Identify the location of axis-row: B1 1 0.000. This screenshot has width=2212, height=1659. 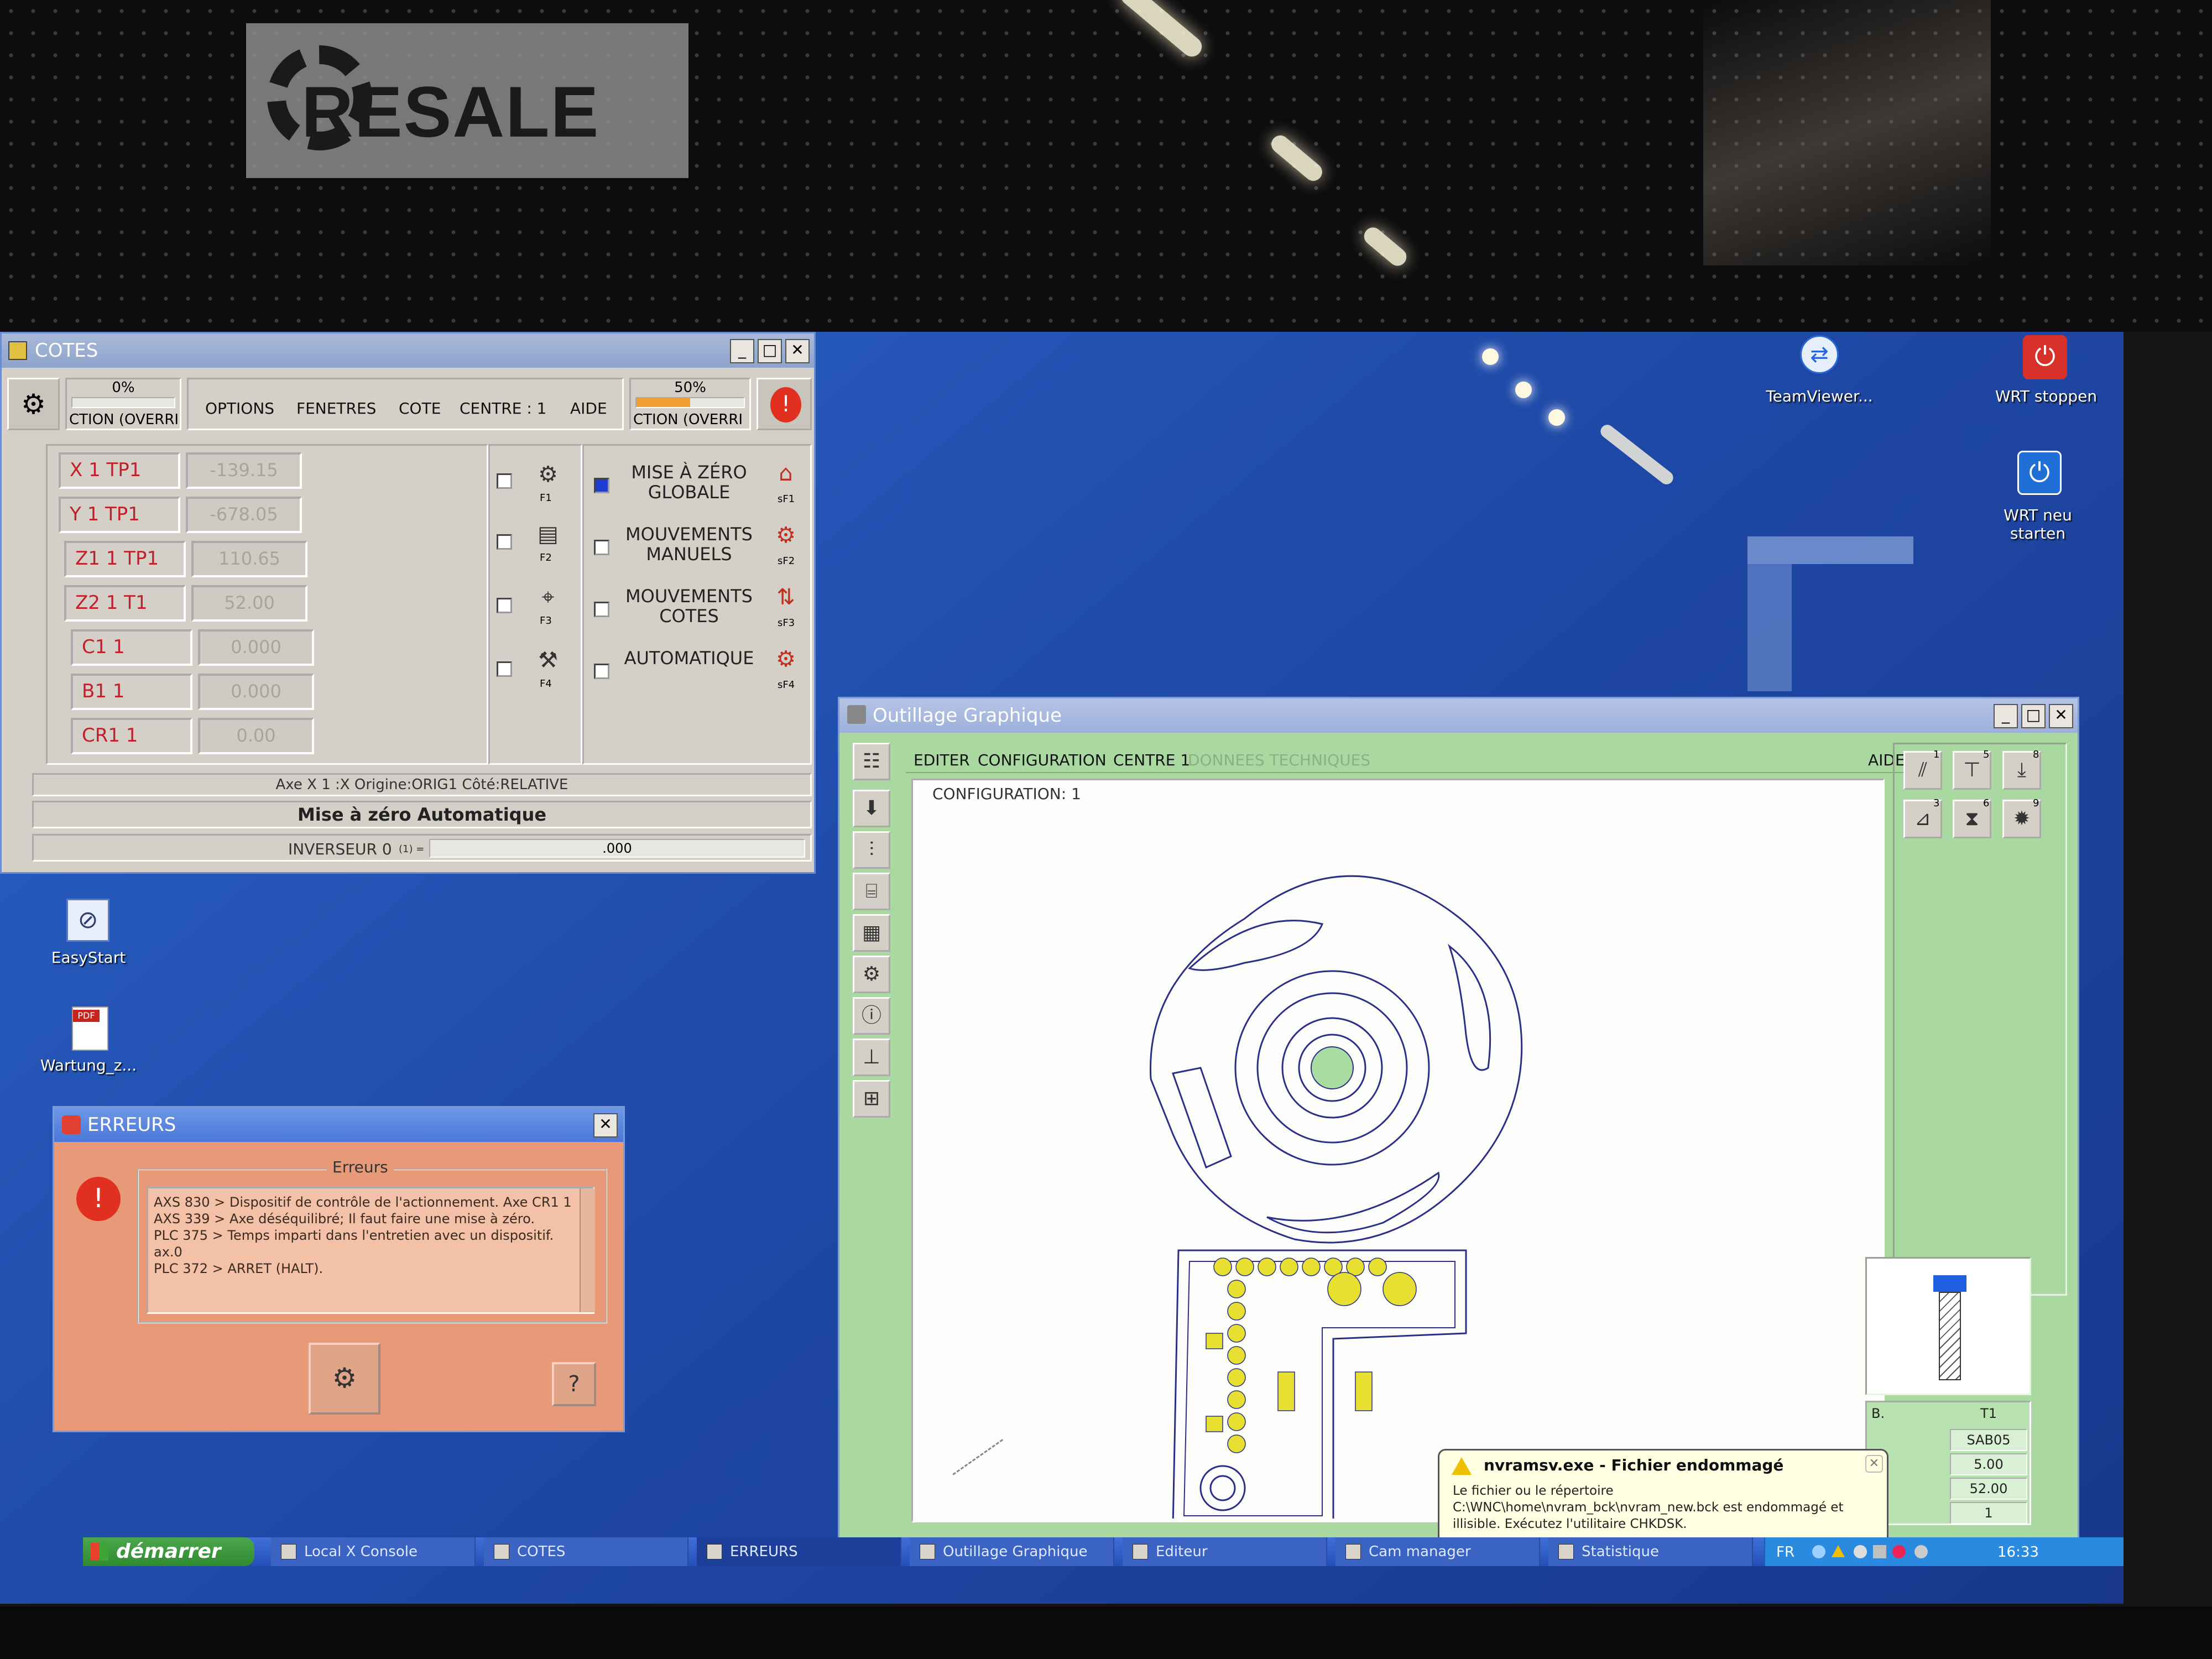
(187, 692).